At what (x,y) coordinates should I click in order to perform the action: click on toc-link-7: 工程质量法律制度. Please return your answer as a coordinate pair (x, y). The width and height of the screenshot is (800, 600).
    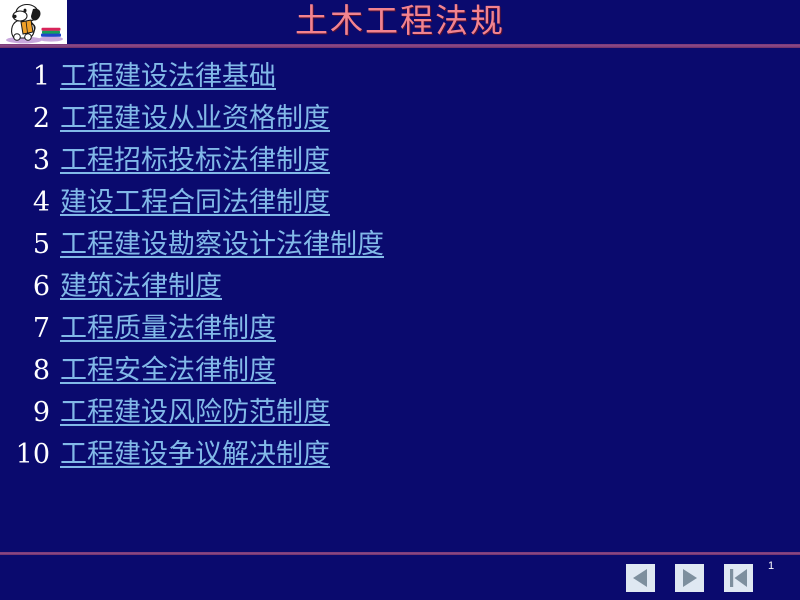
    Looking at the image, I should click on (168, 329).